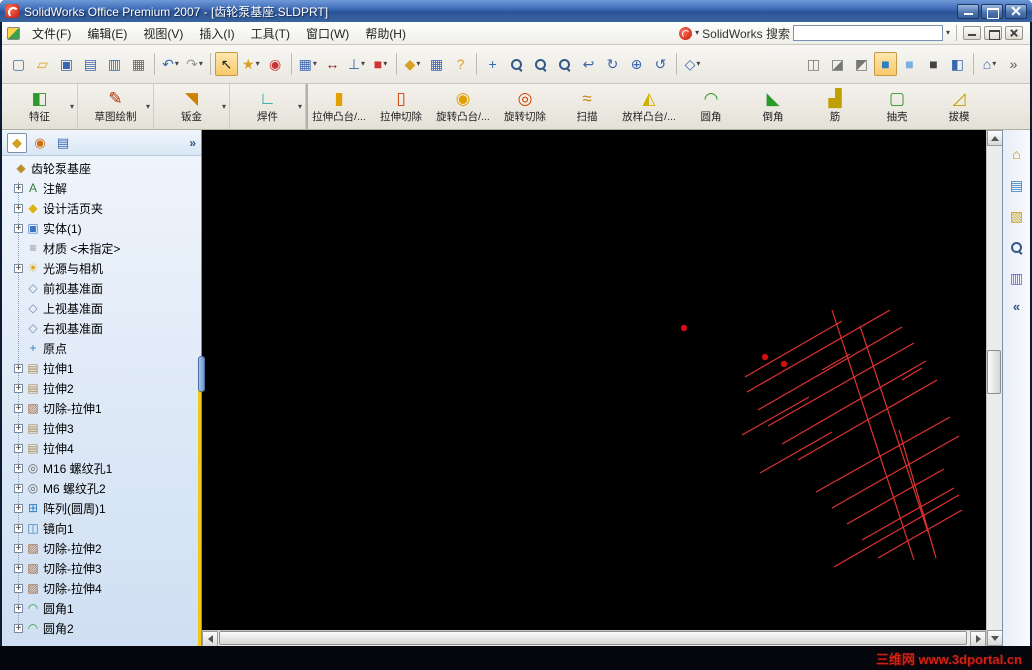 The width and height of the screenshot is (1032, 670). I want to click on featuremanager-tab: ◆, so click(17, 142).